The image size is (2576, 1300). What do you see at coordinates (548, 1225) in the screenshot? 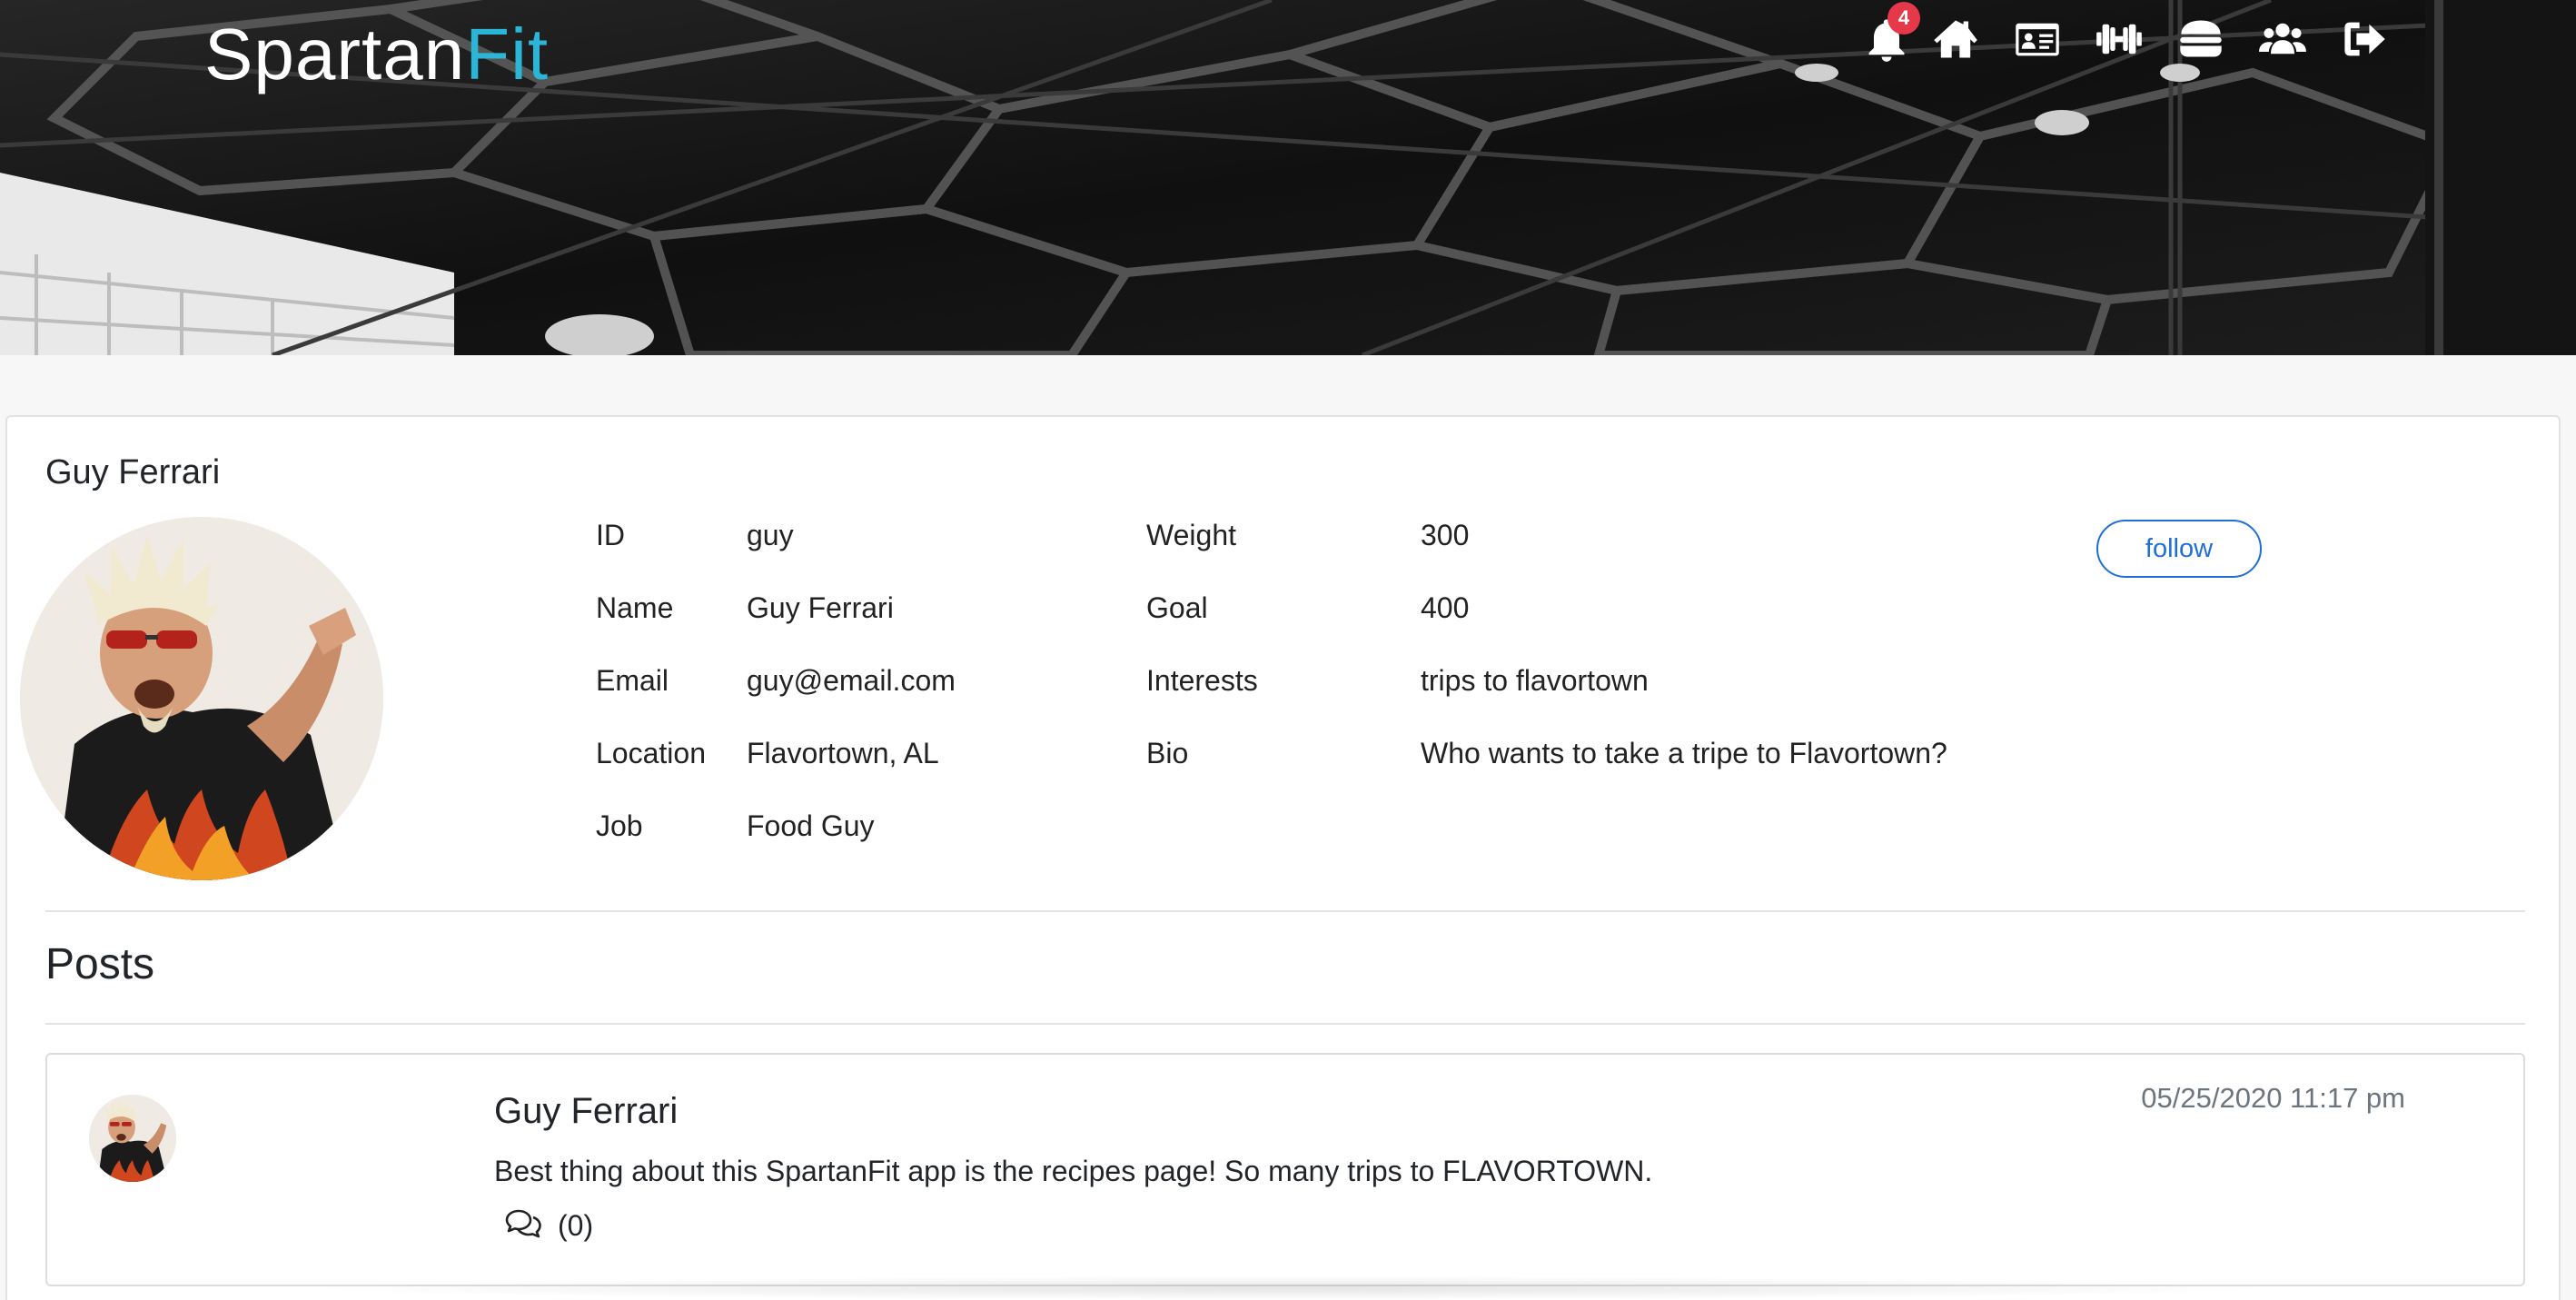
I see `comments-button: (0)` at bounding box center [548, 1225].